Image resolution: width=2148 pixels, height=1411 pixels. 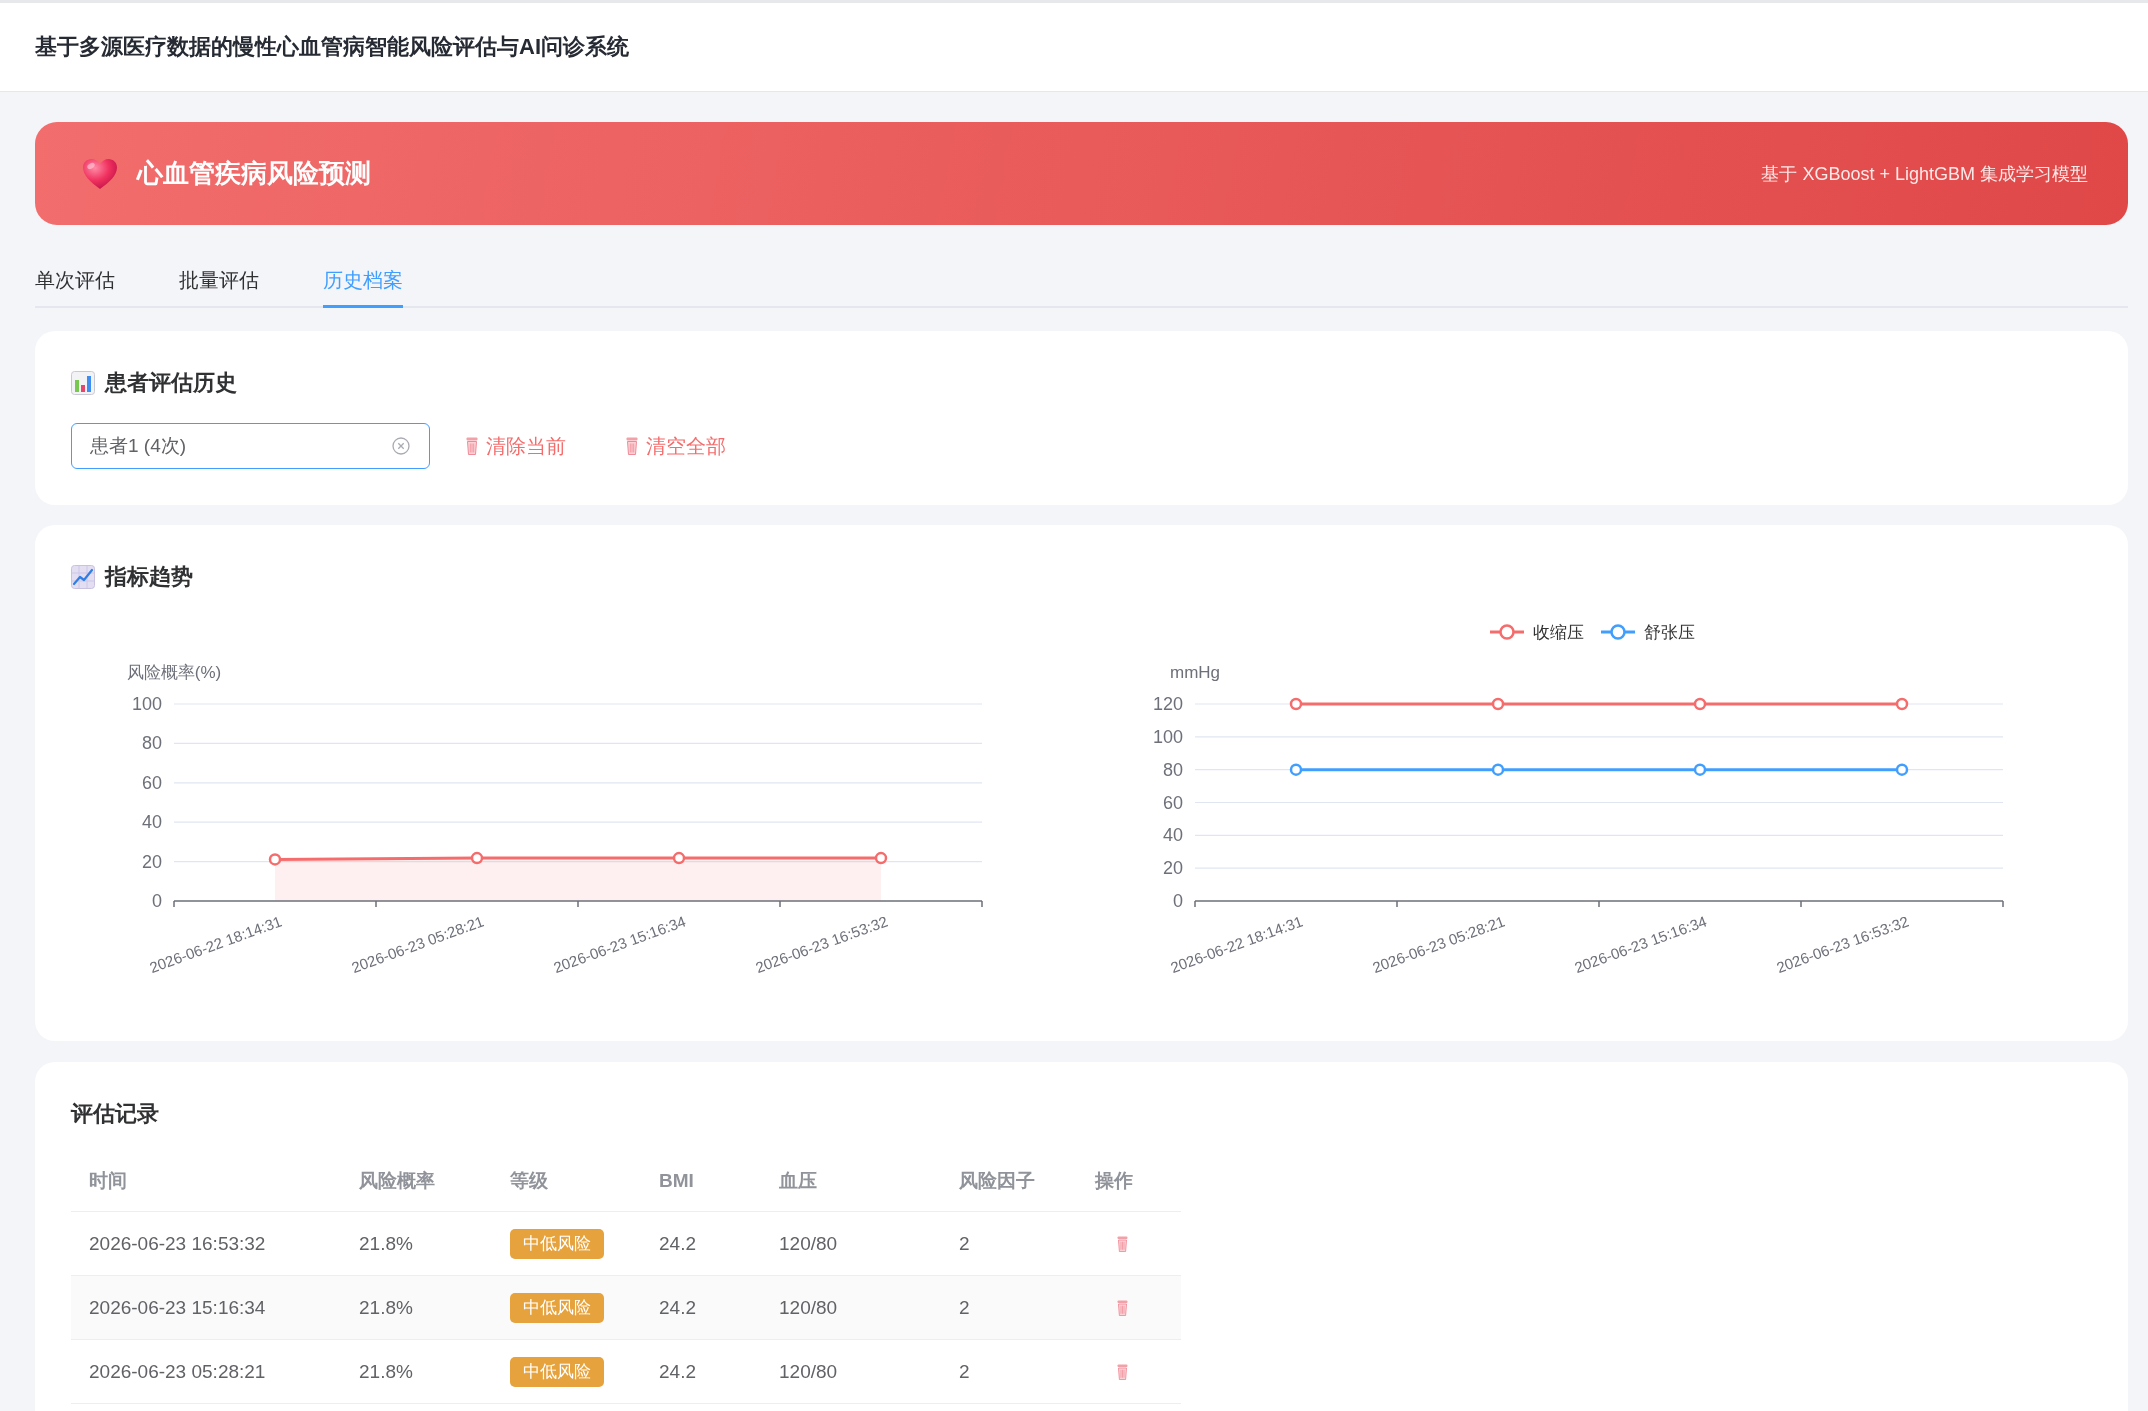 What do you see at coordinates (1924, 174) in the screenshot?
I see `banner-subtitle: 基于 XGBoost + LightGBM 集成学习模型` at bounding box center [1924, 174].